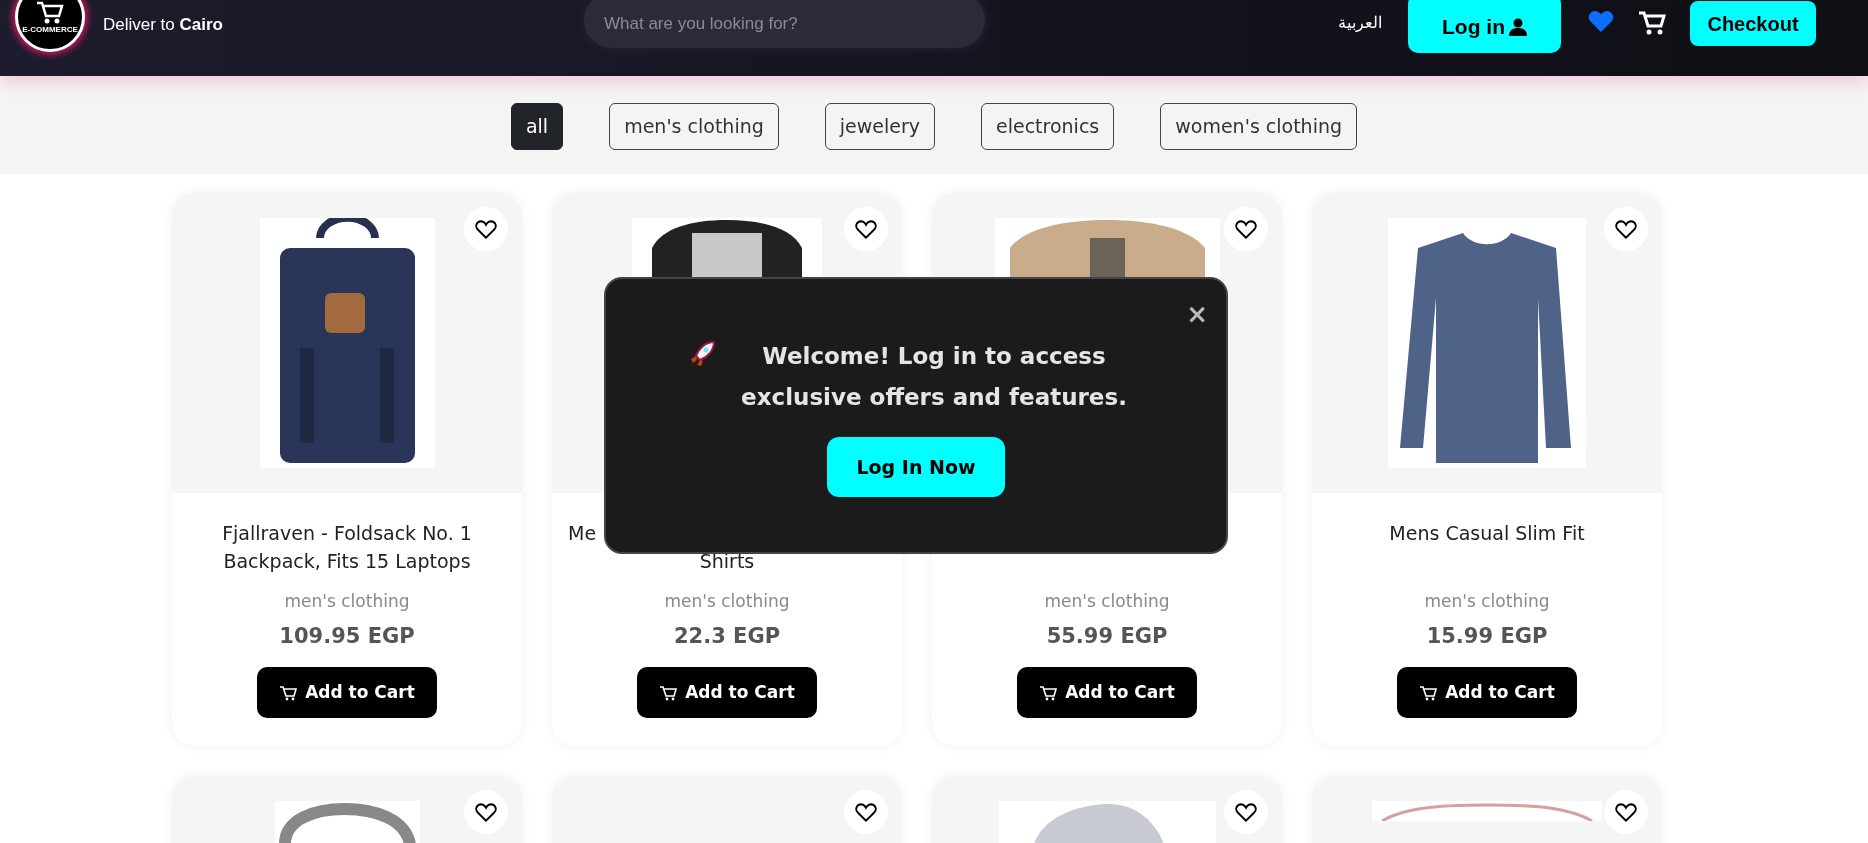 The image size is (1868, 843). What do you see at coordinates (1487, 636) in the screenshot?
I see `product-price: 15.99 EGP` at bounding box center [1487, 636].